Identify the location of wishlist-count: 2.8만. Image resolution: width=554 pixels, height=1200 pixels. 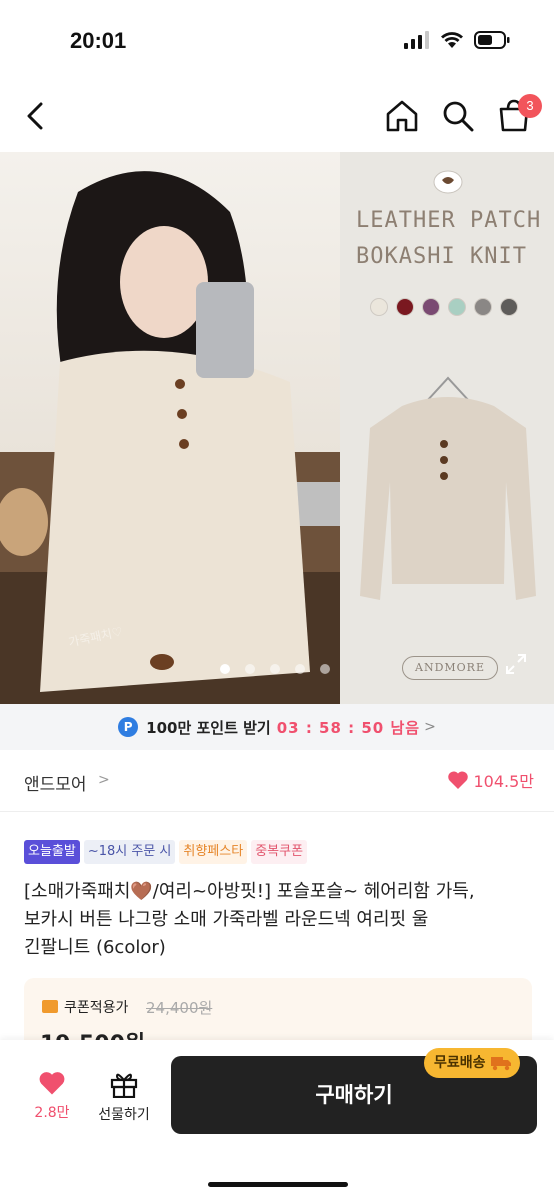
(52, 1113).